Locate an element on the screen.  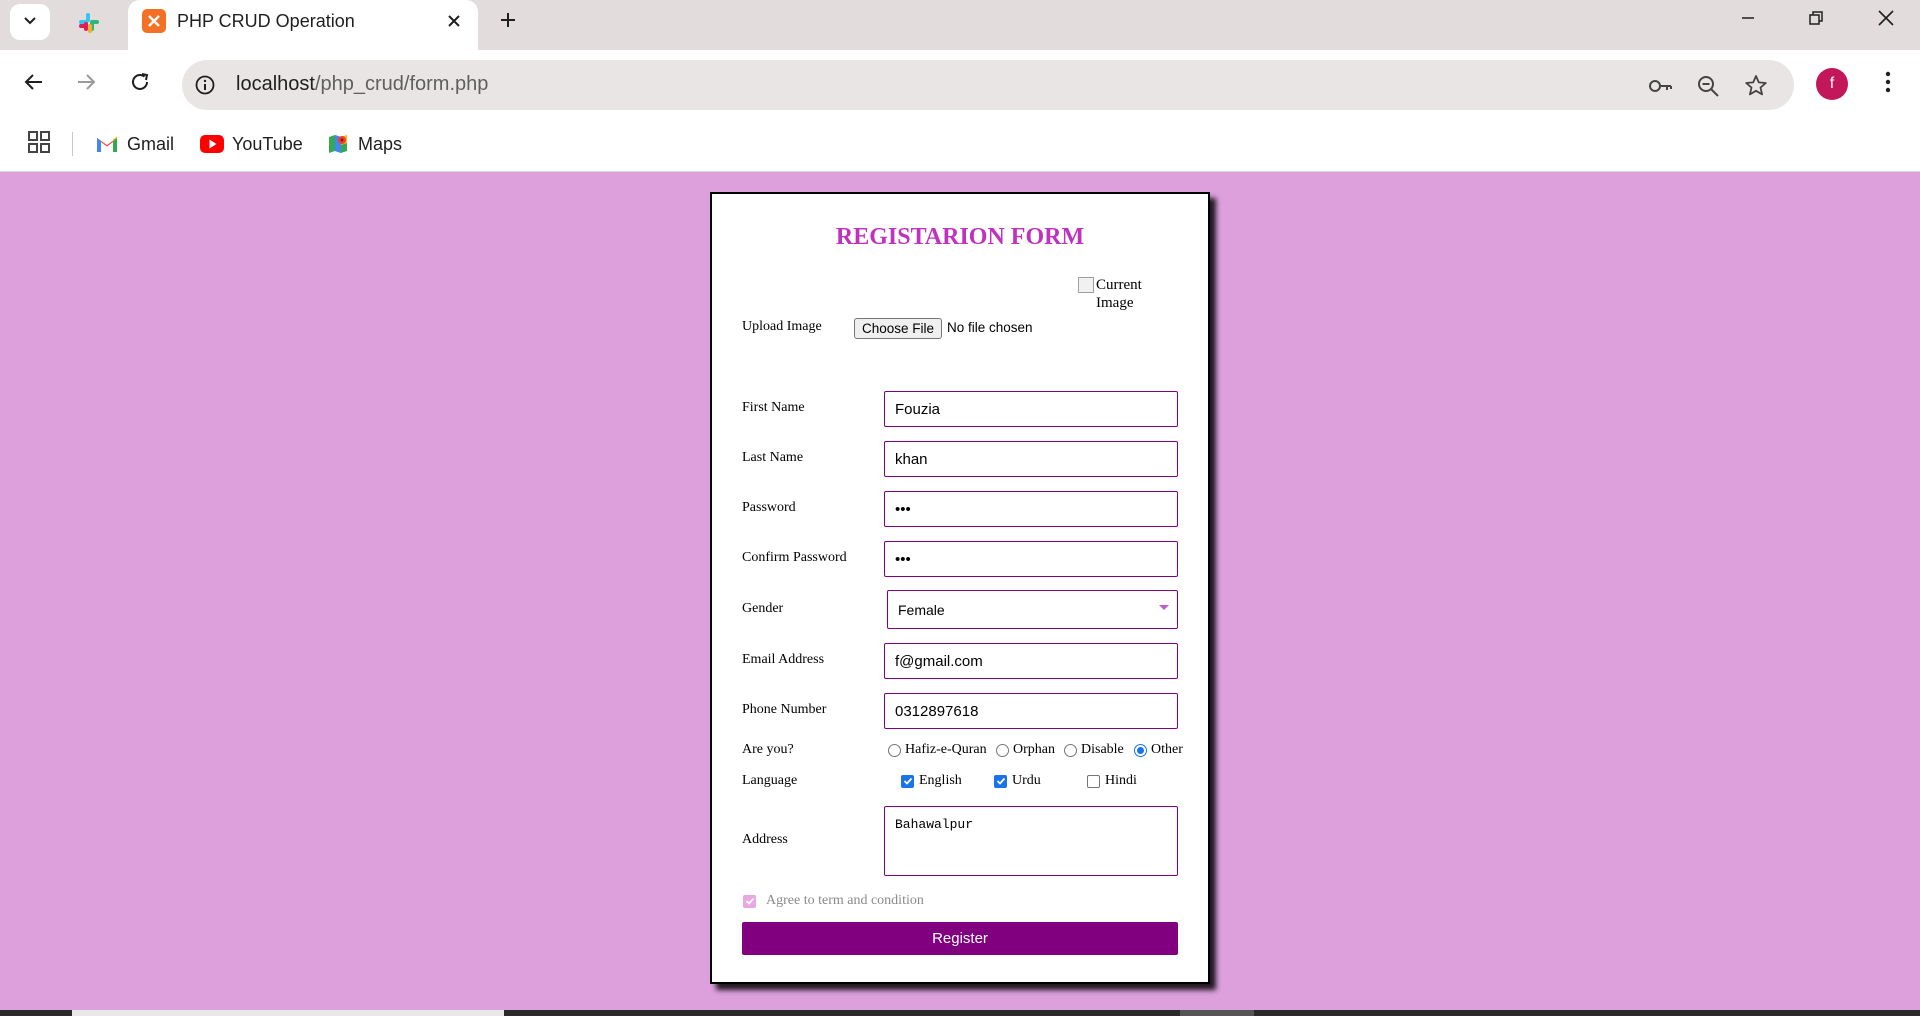
agree-checkbox-row: Agree to term and condition is located at coordinates (833, 901).